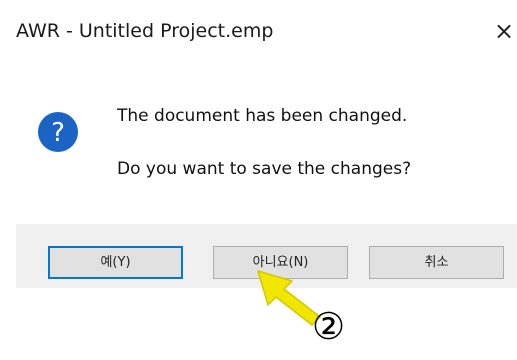  I want to click on yes-button: 예(Y), so click(115, 262).